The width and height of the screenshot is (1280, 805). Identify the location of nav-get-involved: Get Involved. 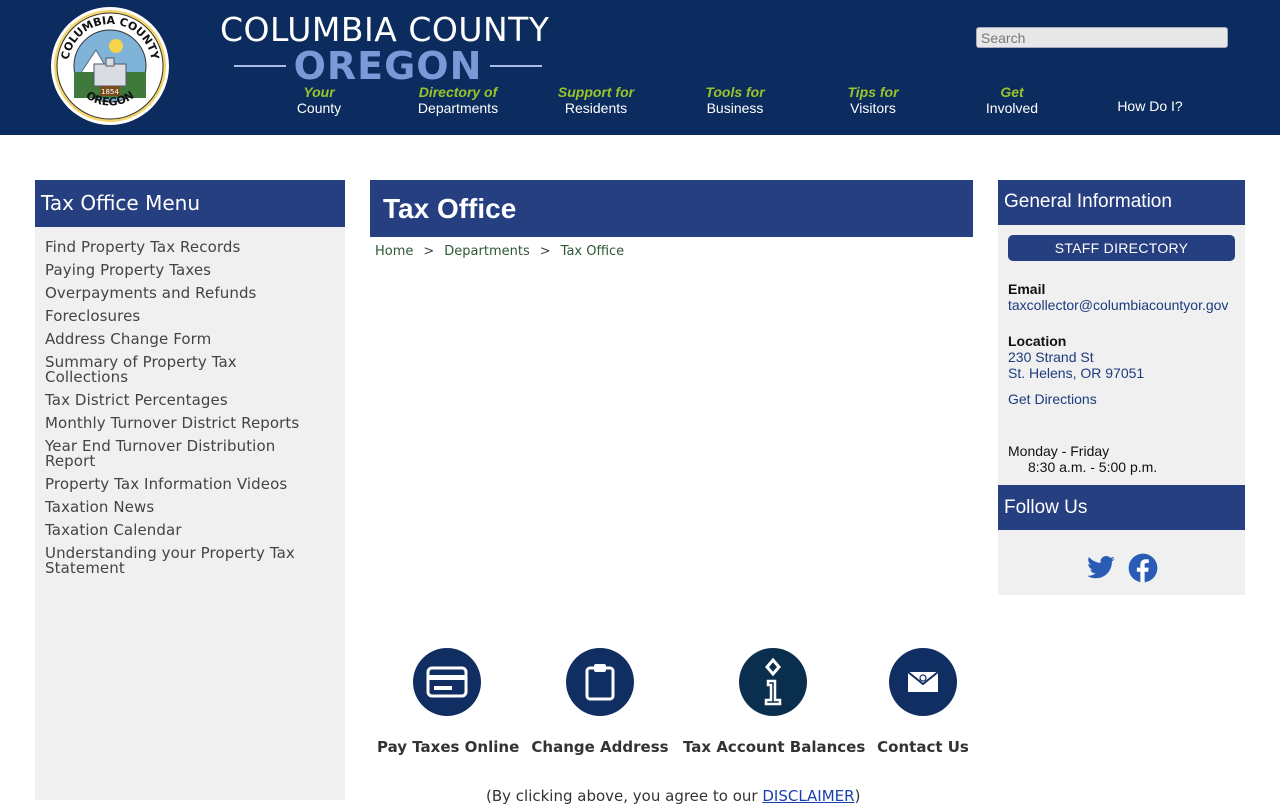
(1012, 100).